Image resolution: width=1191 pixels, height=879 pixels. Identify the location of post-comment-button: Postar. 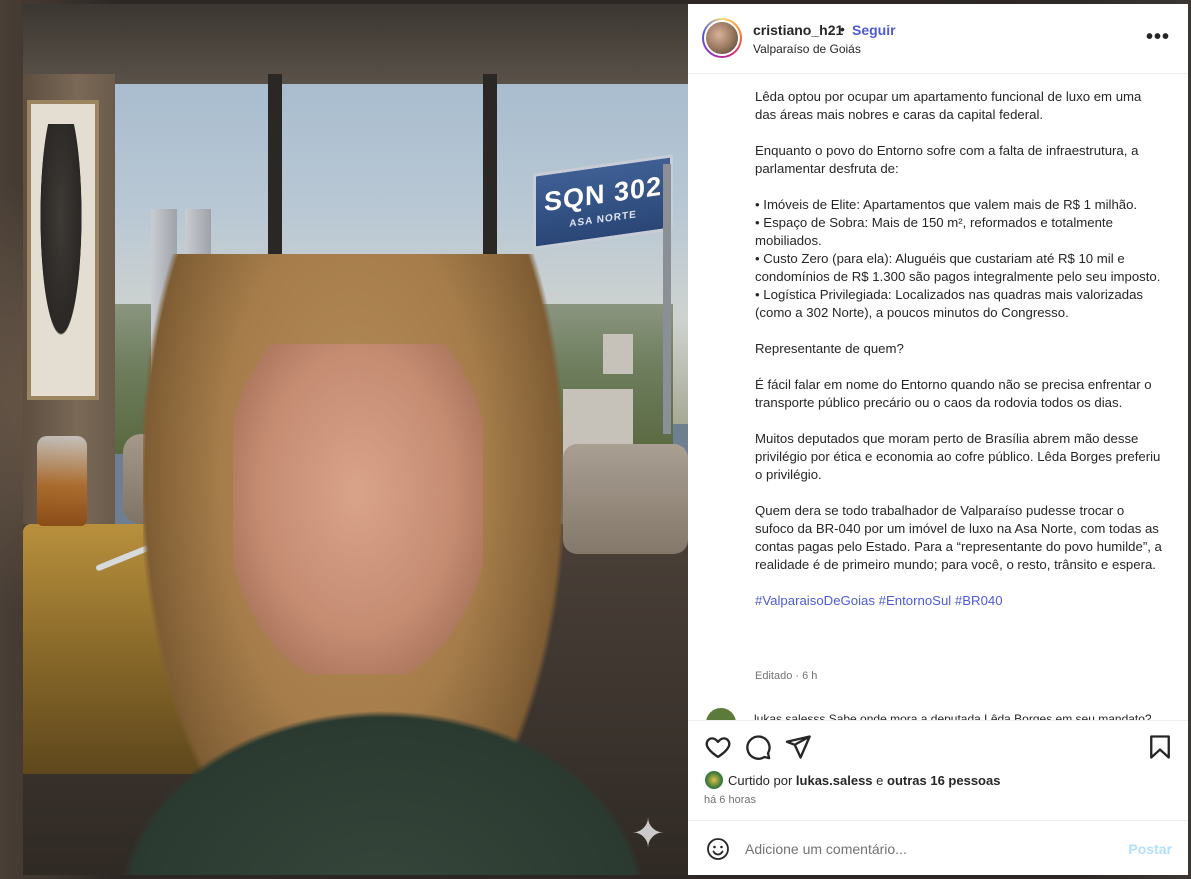
(1150, 849).